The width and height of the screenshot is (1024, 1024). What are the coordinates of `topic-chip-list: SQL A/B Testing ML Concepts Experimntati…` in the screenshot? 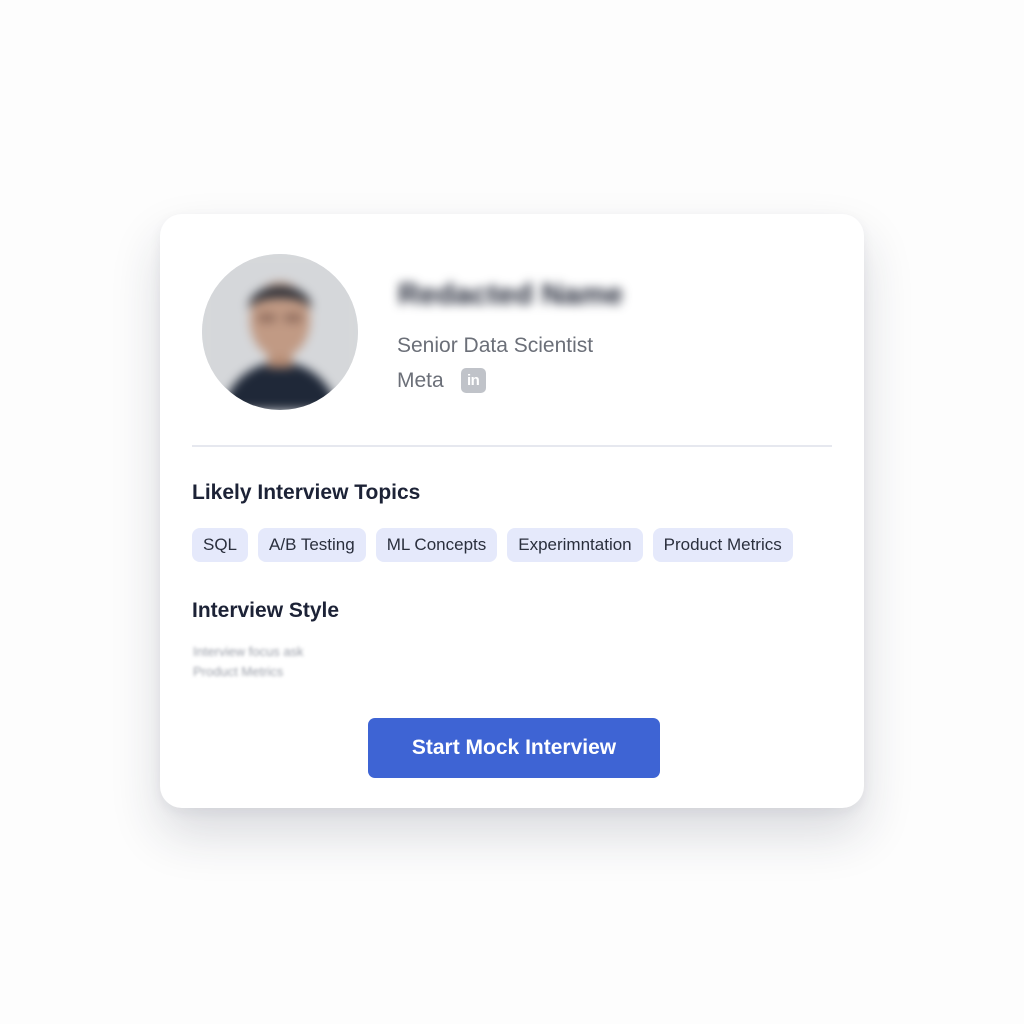 It's located at (492, 545).